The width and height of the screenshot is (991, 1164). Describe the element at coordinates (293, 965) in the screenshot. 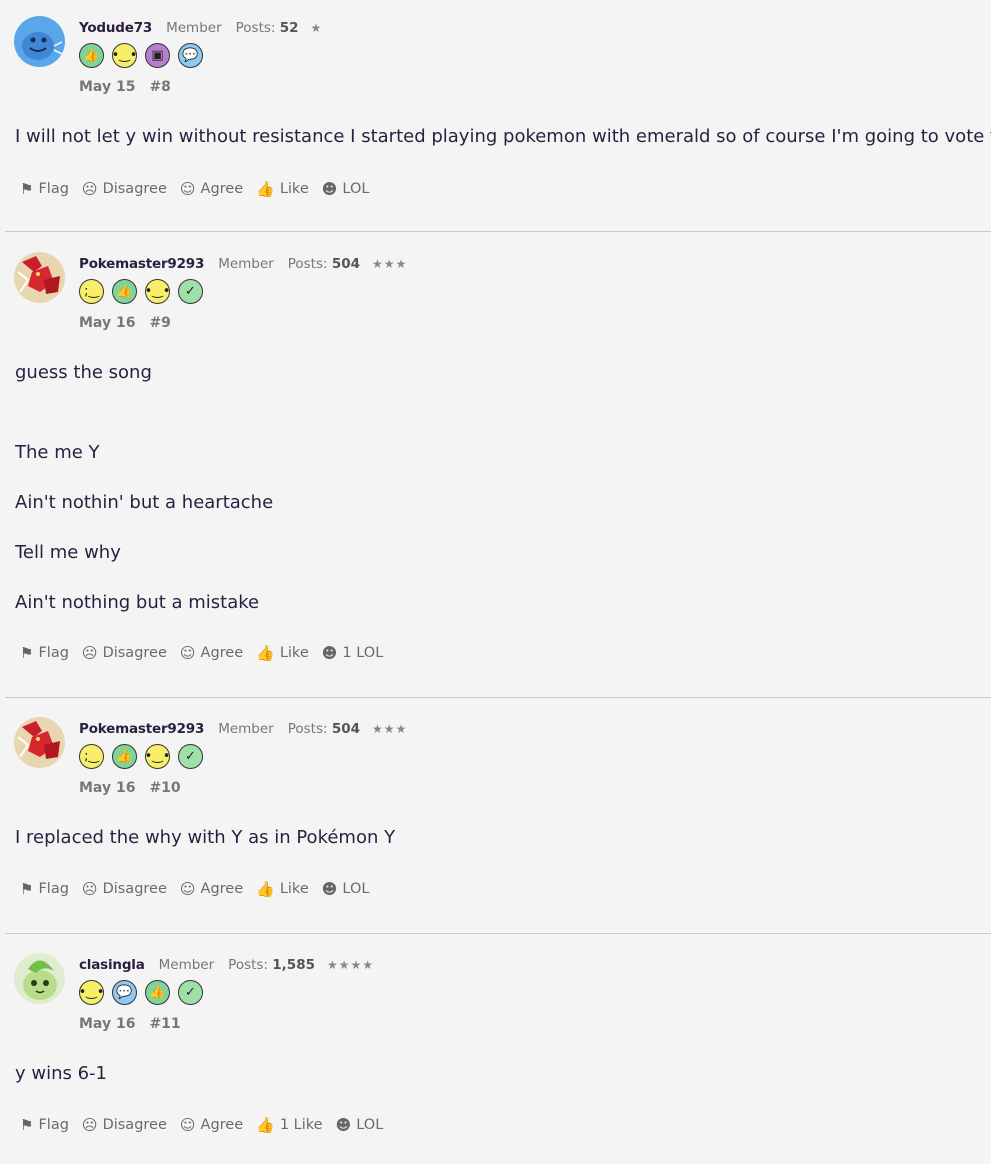

I see `posts-count: 1,585` at that location.